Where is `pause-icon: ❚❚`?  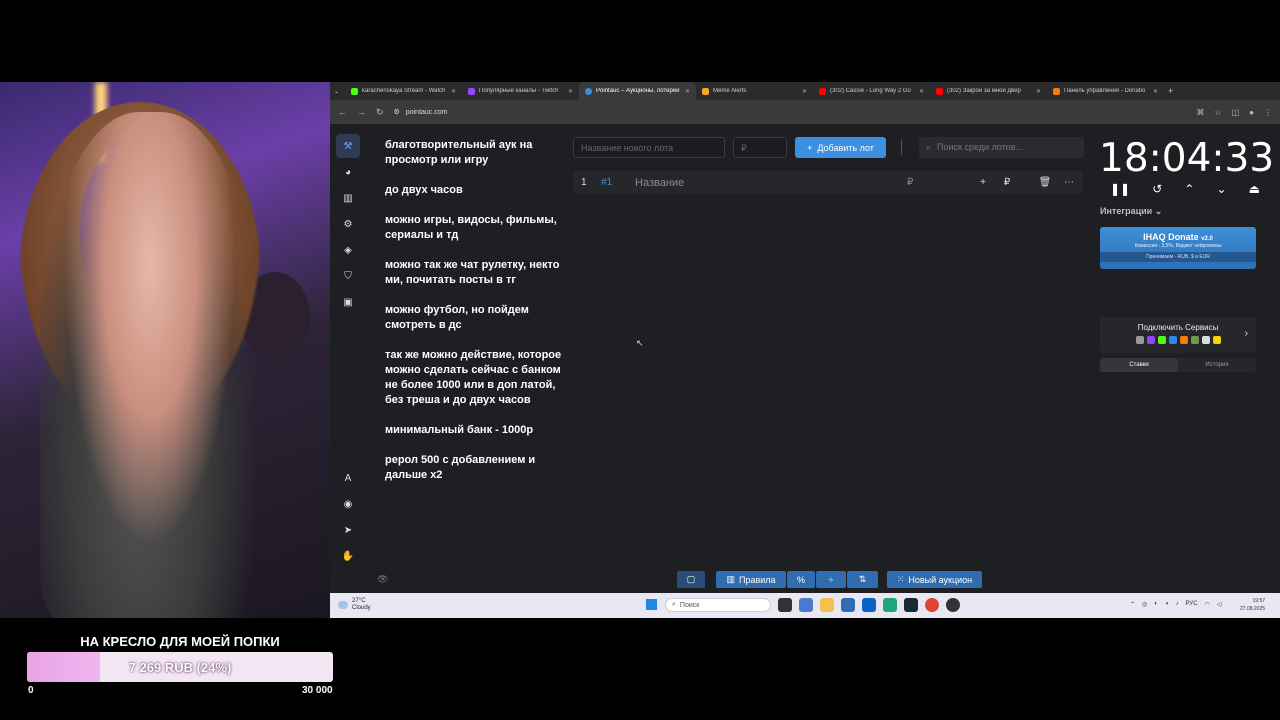
pause-icon: ❚❚ is located at coordinates (1120, 189).